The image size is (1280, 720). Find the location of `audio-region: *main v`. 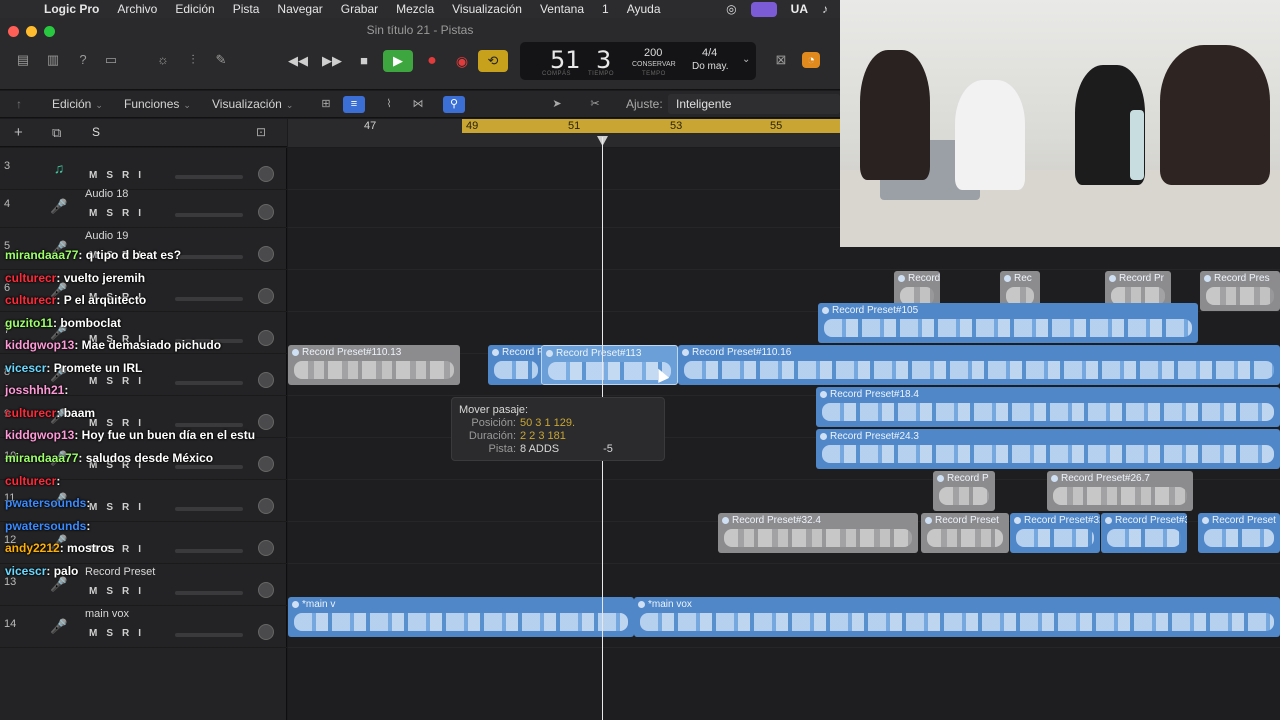

audio-region: *main v is located at coordinates (461, 617).